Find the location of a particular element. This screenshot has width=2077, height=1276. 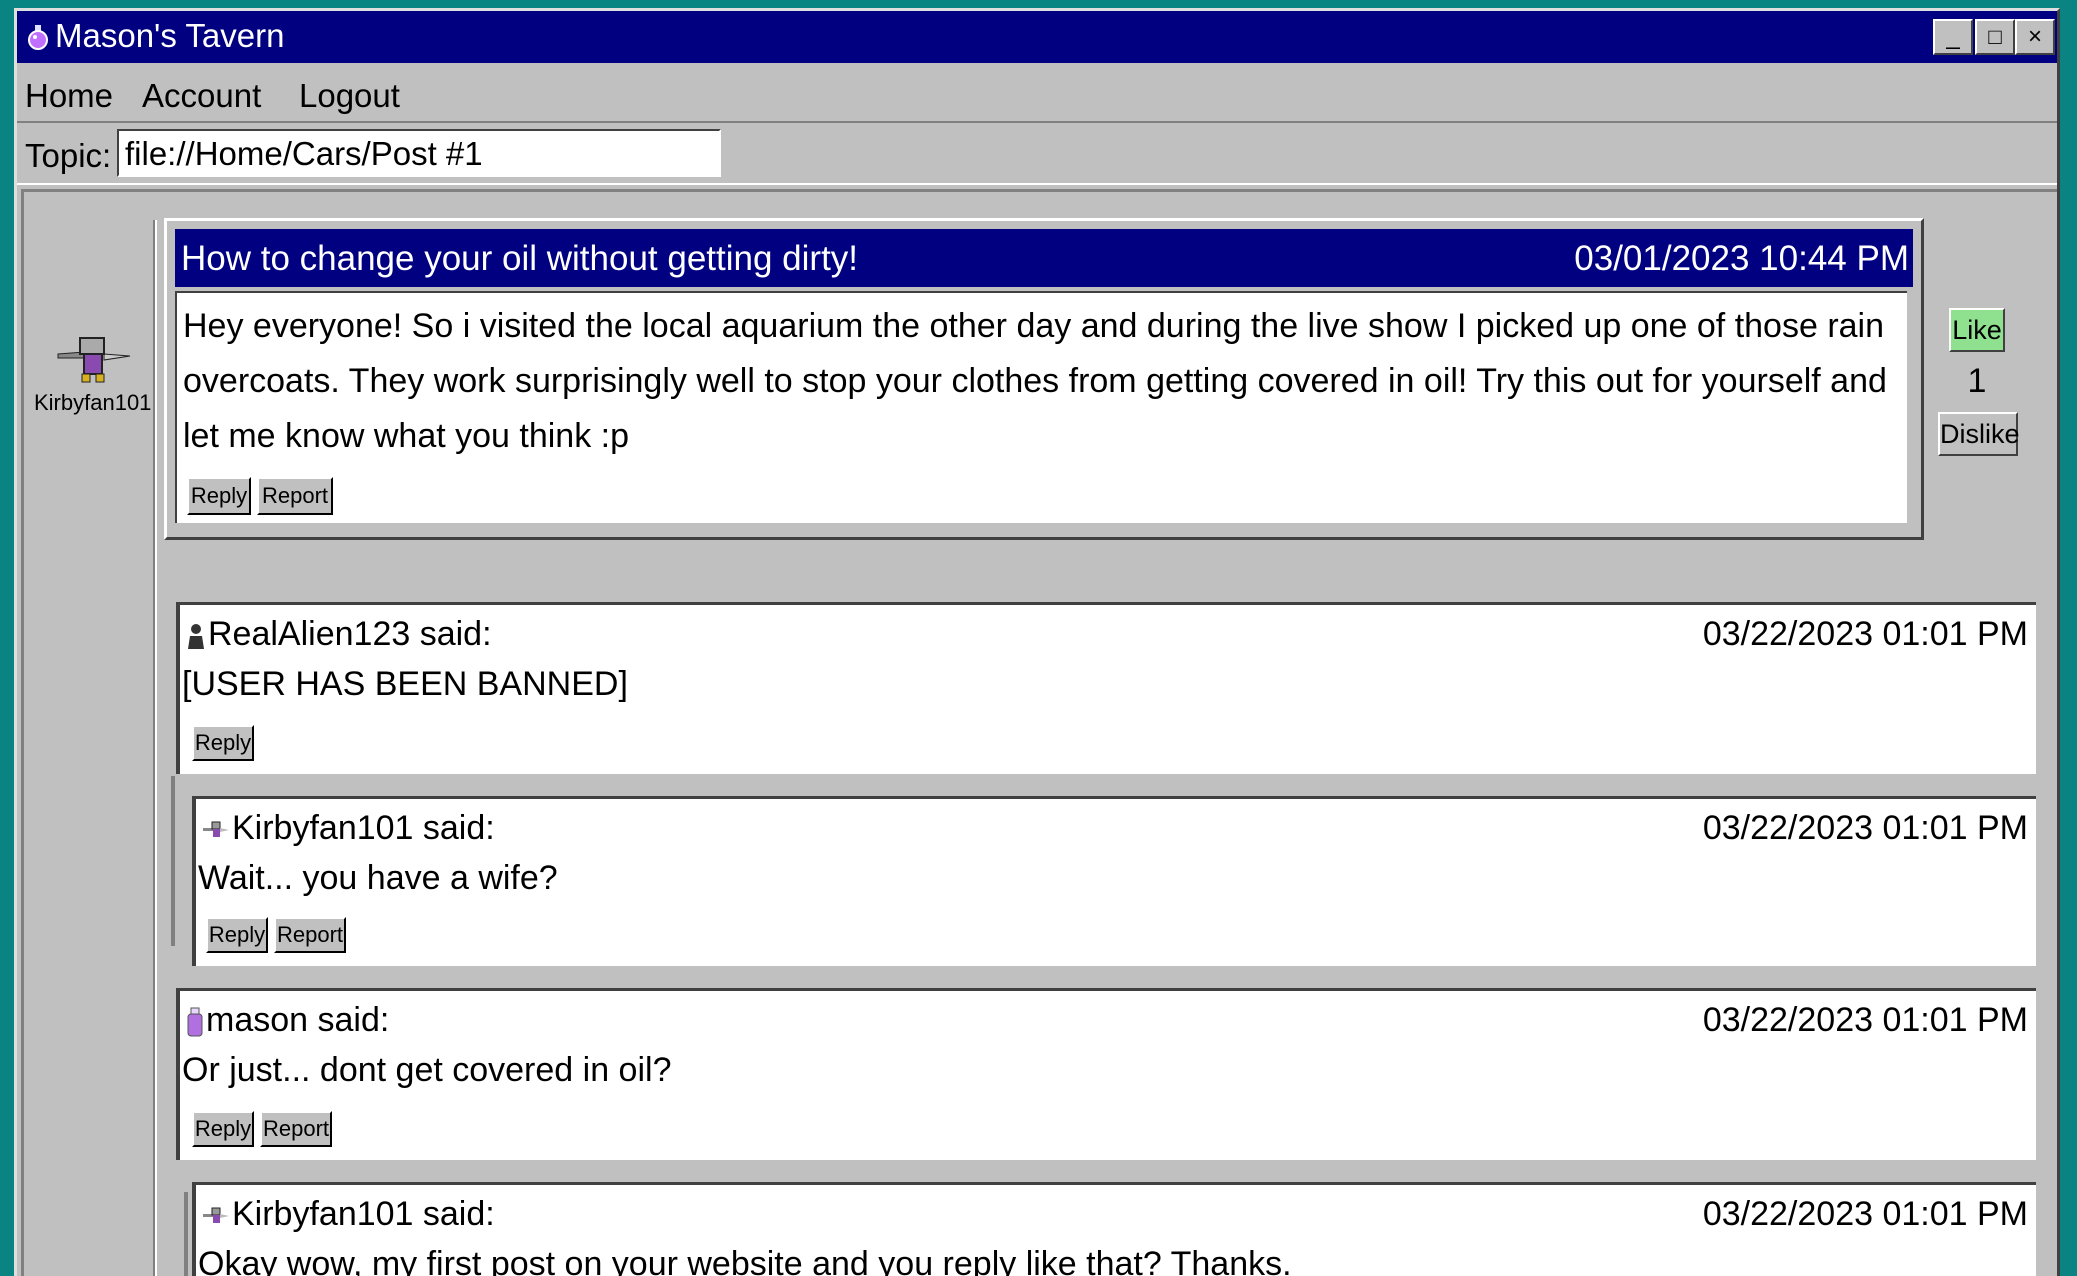

window-title: Mason's Tavern is located at coordinates (170, 35).